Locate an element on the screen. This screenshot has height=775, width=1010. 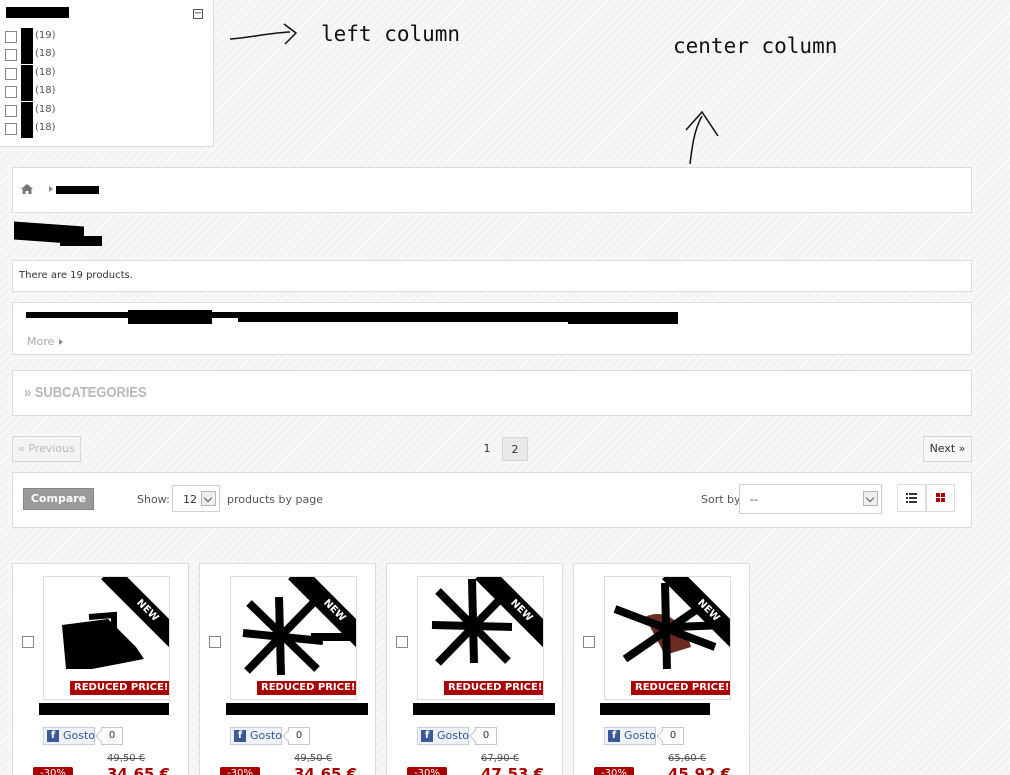
list-view-button is located at coordinates (911, 498).